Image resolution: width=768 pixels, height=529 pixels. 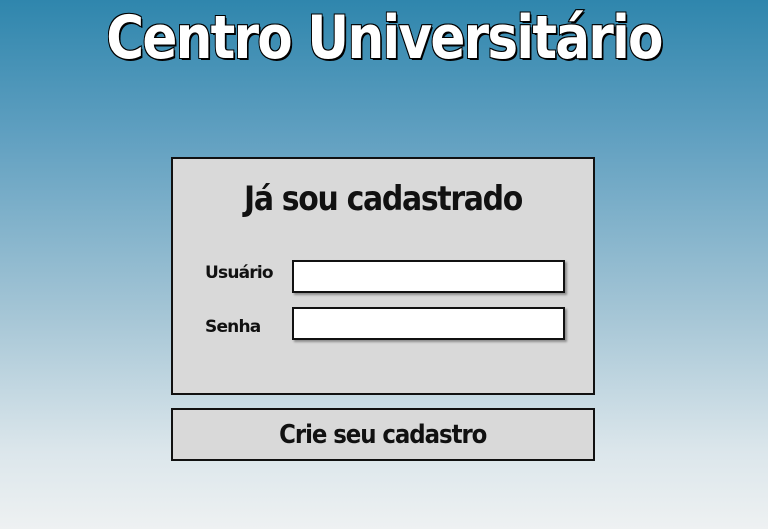 What do you see at coordinates (383, 199) in the screenshot?
I see `login-title: Já sou cadastrado` at bounding box center [383, 199].